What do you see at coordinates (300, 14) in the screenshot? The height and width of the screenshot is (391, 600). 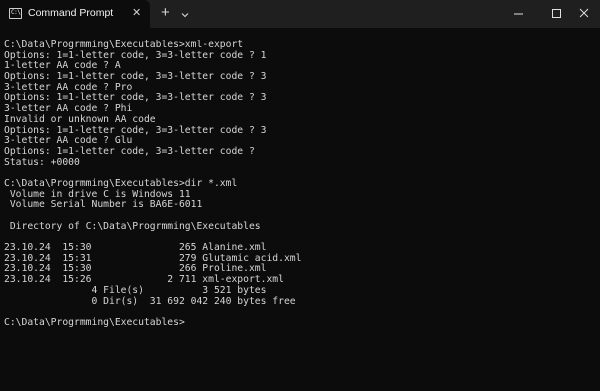 I see `title-bar: C:\ Command Prompt ✕ +` at bounding box center [300, 14].